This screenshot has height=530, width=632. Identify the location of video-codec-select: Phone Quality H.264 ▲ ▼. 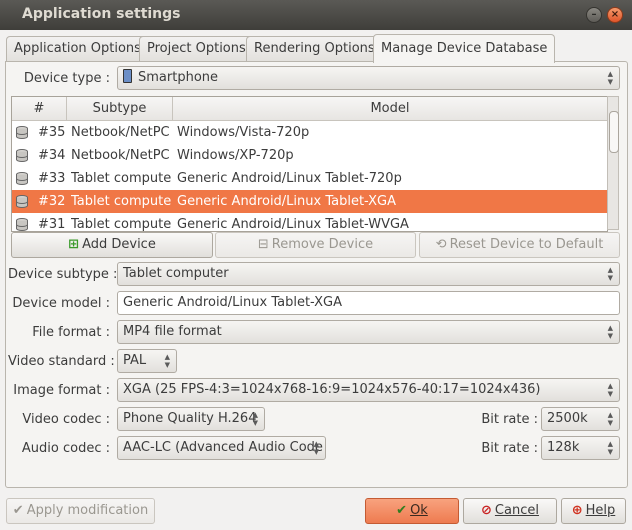
(191, 419).